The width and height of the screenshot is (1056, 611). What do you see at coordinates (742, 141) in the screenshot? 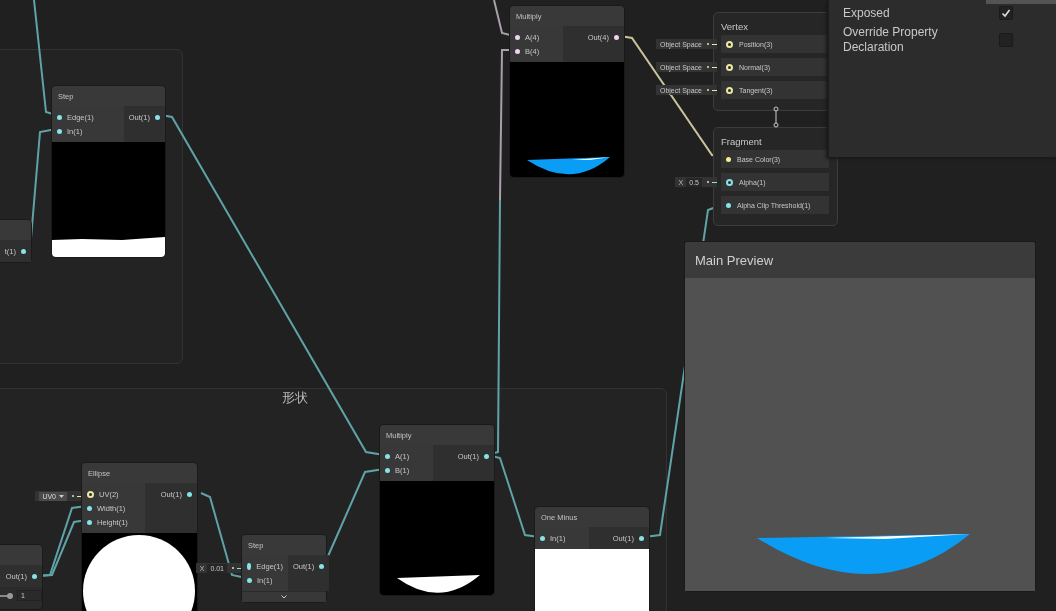
I see `block-title: Fragment` at bounding box center [742, 141].